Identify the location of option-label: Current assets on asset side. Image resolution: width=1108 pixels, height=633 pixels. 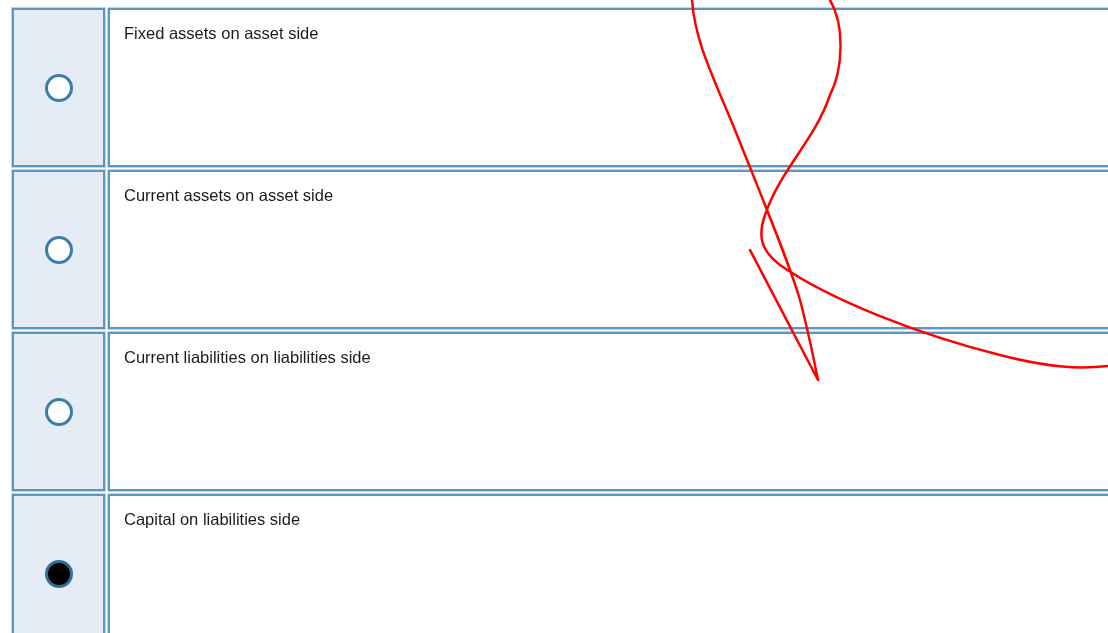
(229, 195).